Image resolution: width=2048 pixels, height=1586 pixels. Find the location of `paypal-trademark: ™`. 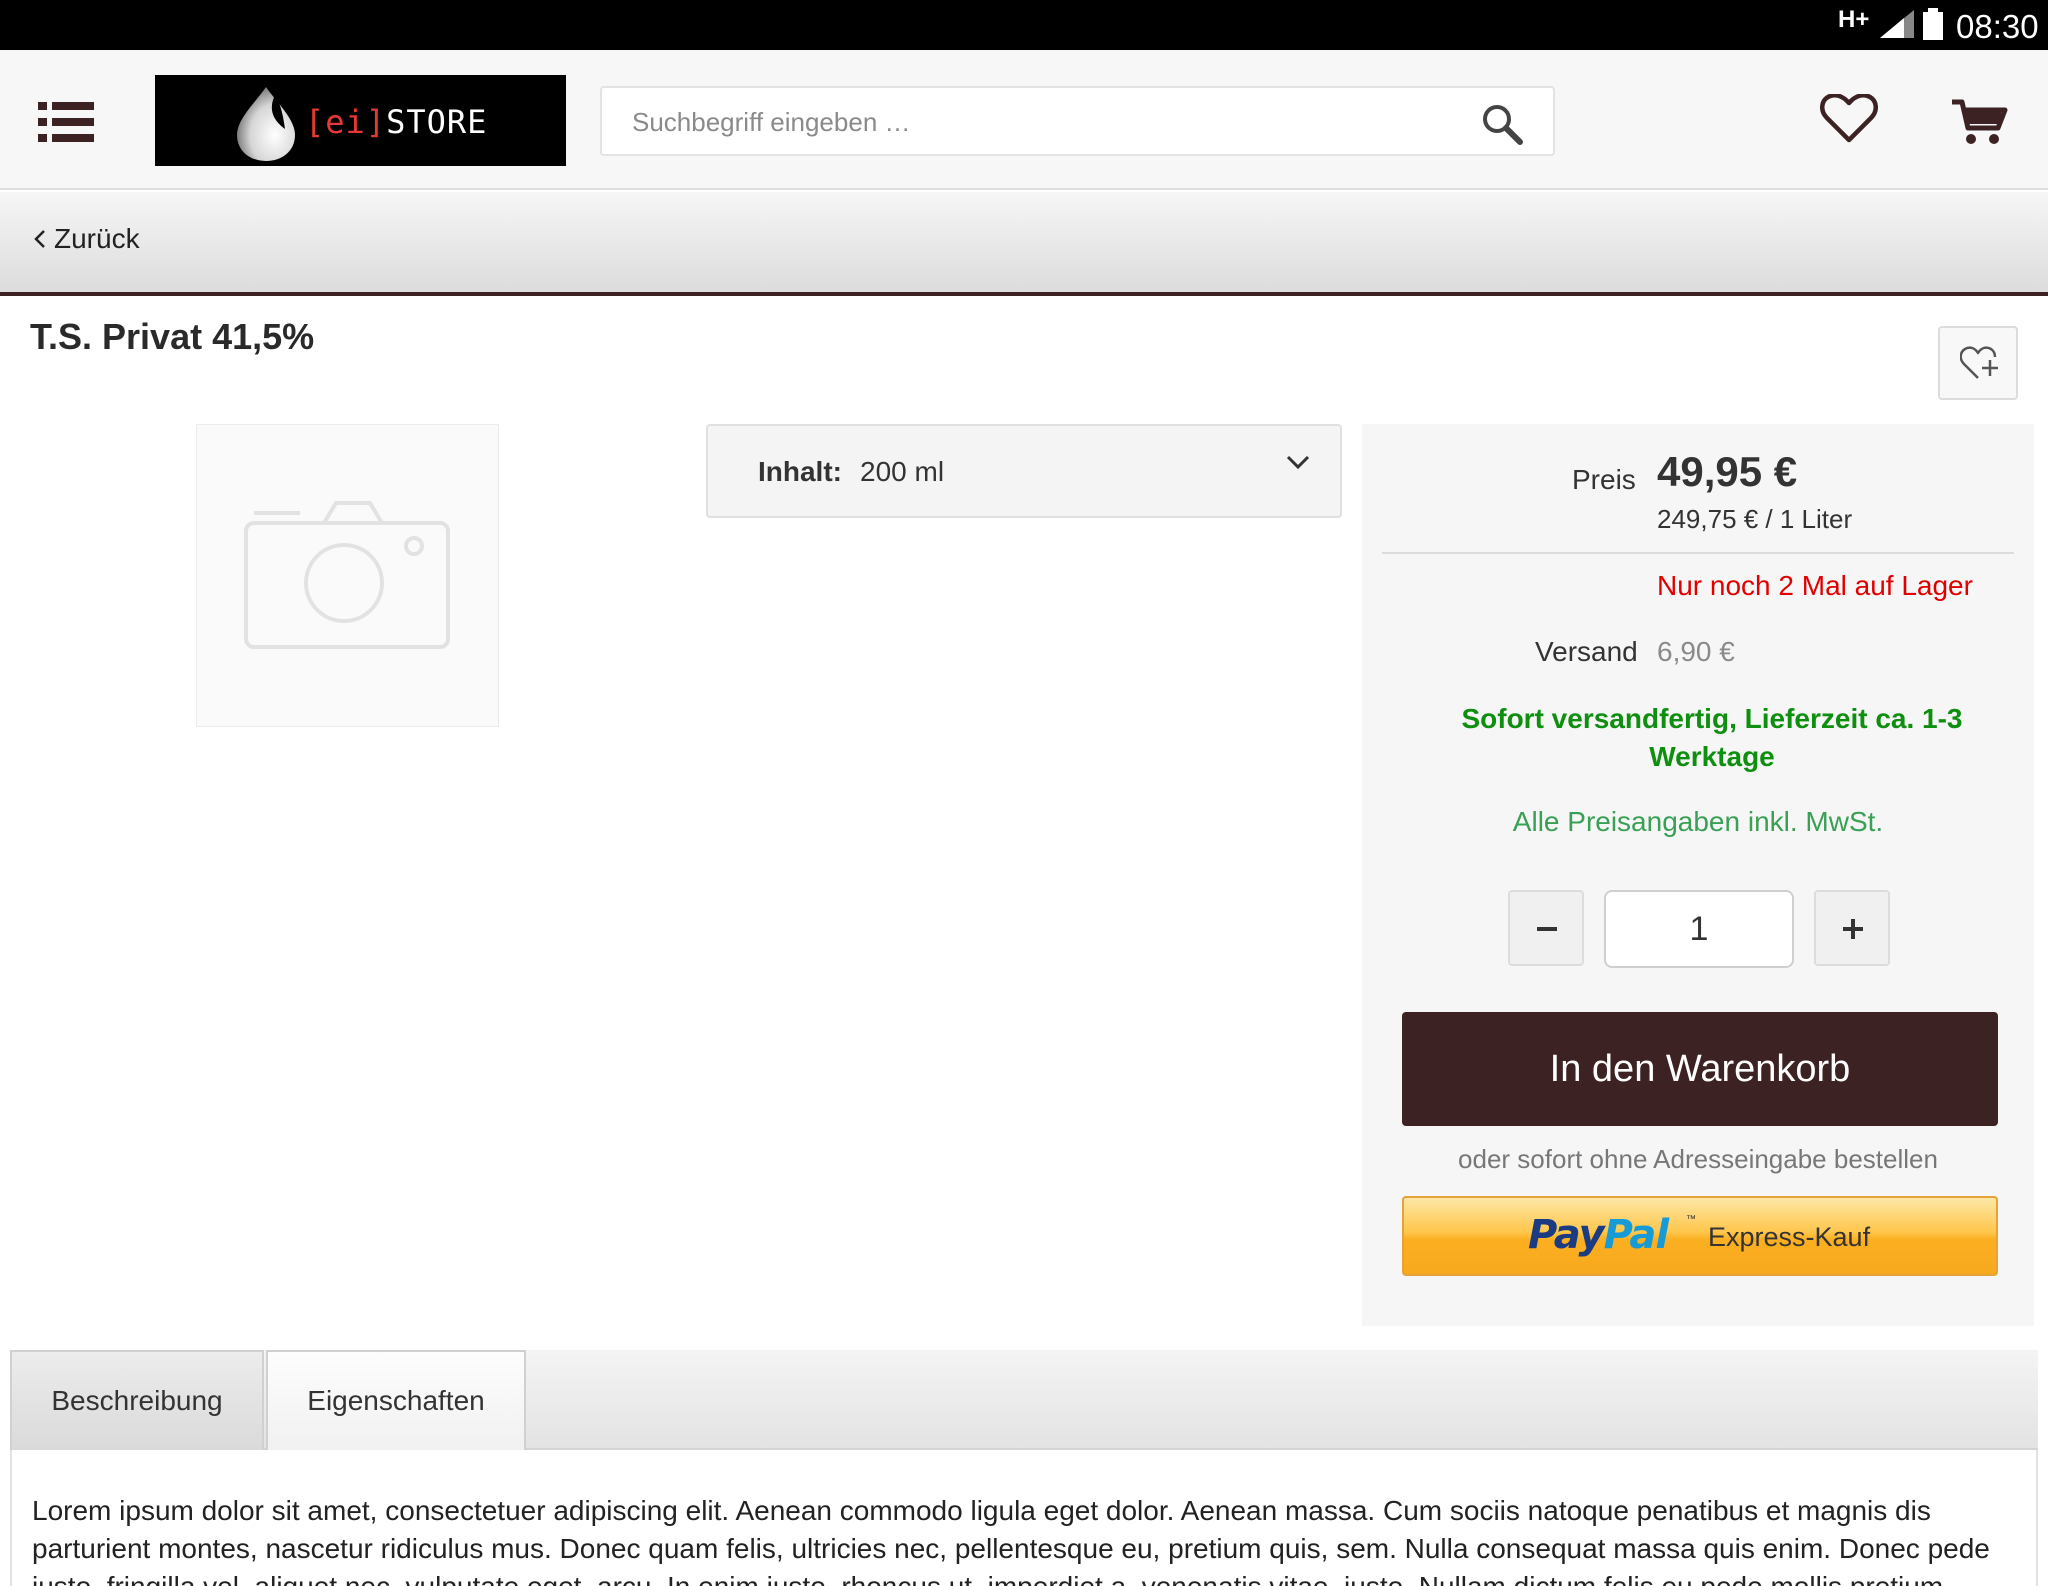

paypal-trademark: ™ is located at coordinates (1691, 1219).